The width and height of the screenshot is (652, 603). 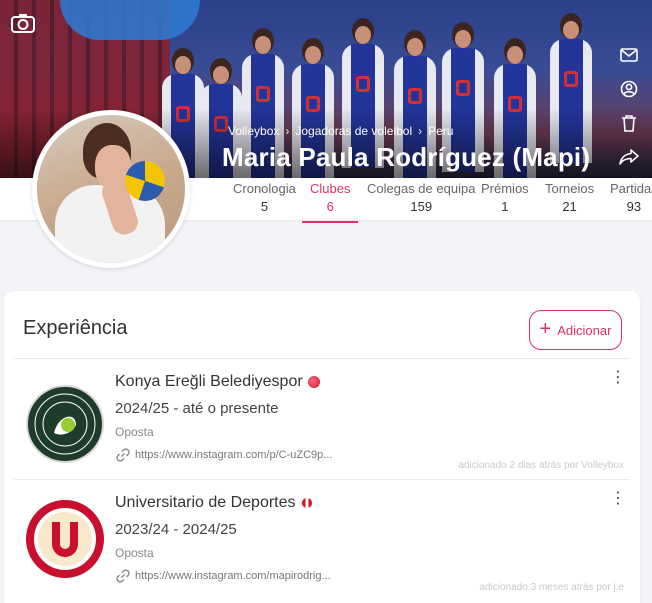 I want to click on share-icon, so click(x=629, y=157).